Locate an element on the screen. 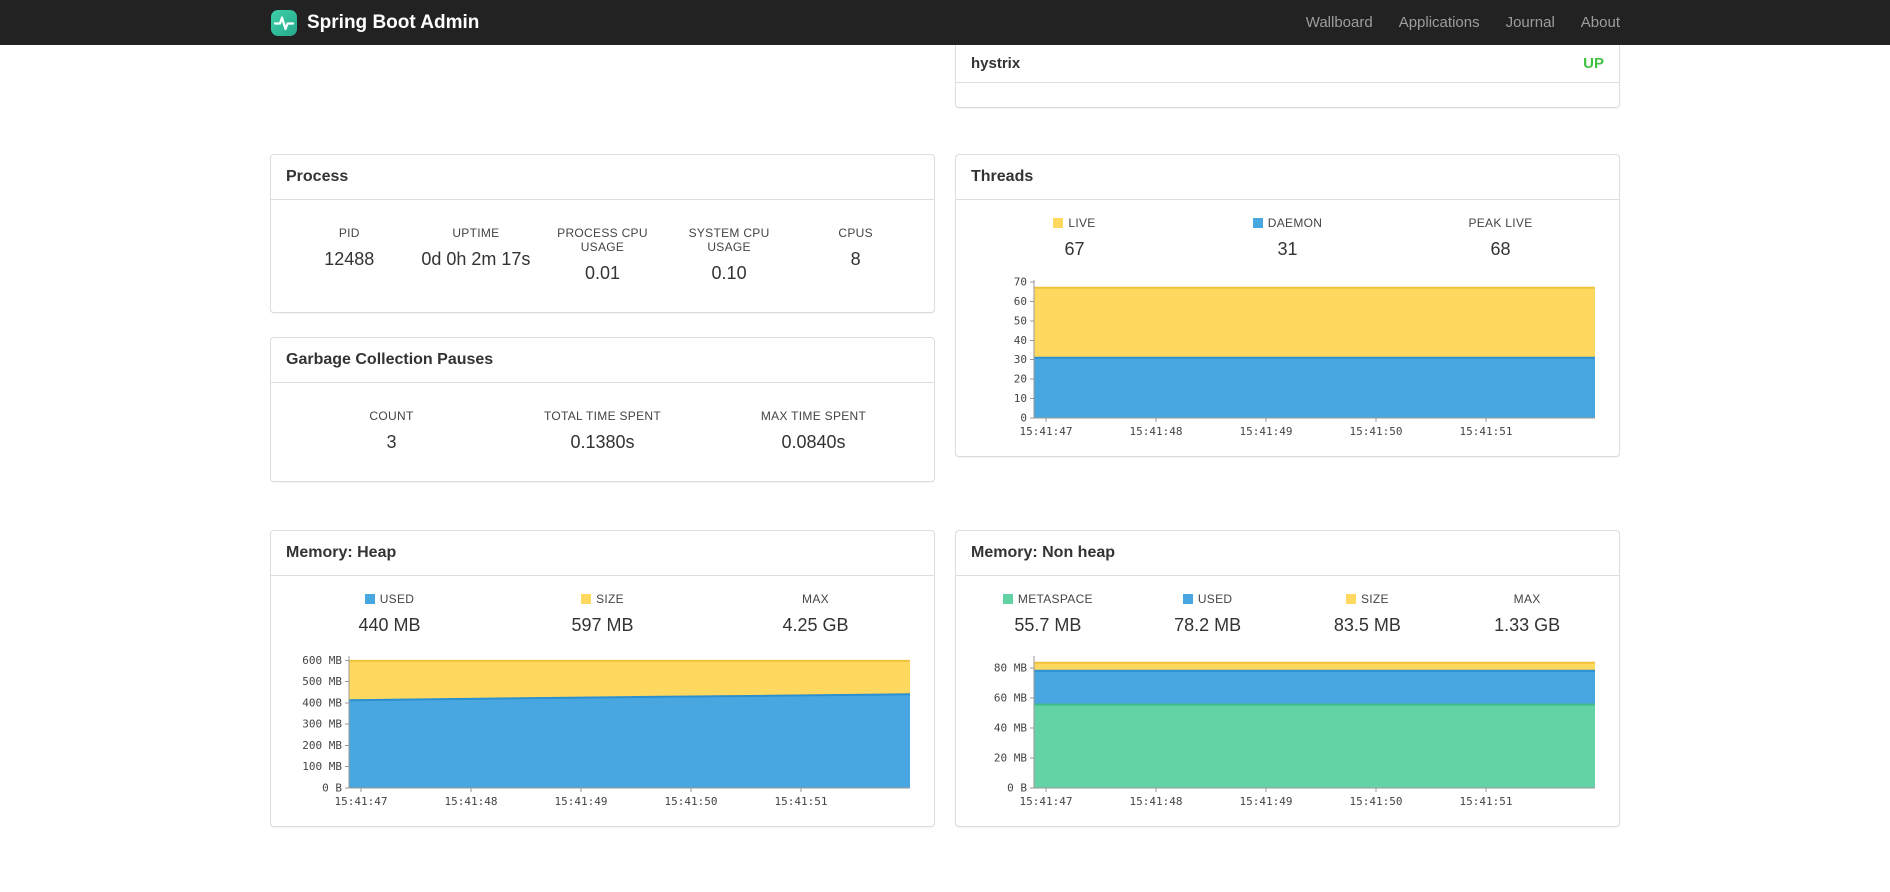 Image resolution: width=1890 pixels, height=892 pixels. process-panel-title: Process is located at coordinates (602, 177).